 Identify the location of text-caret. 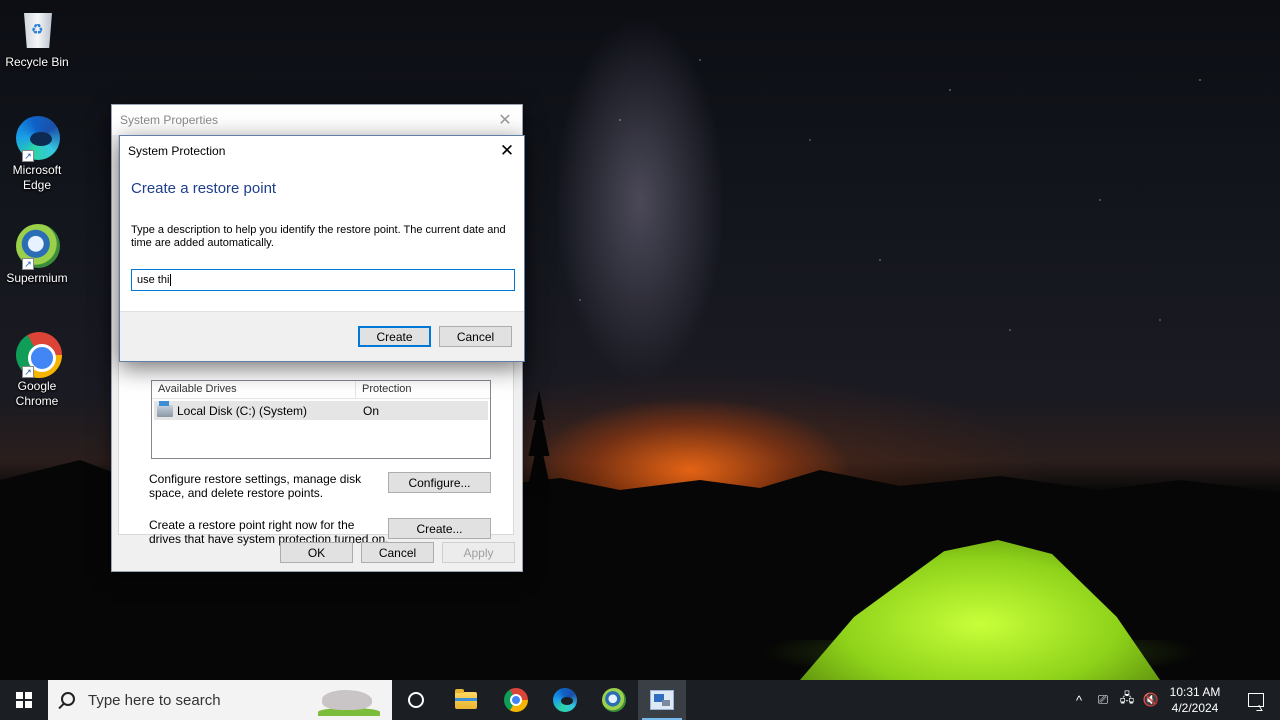
(171, 280).